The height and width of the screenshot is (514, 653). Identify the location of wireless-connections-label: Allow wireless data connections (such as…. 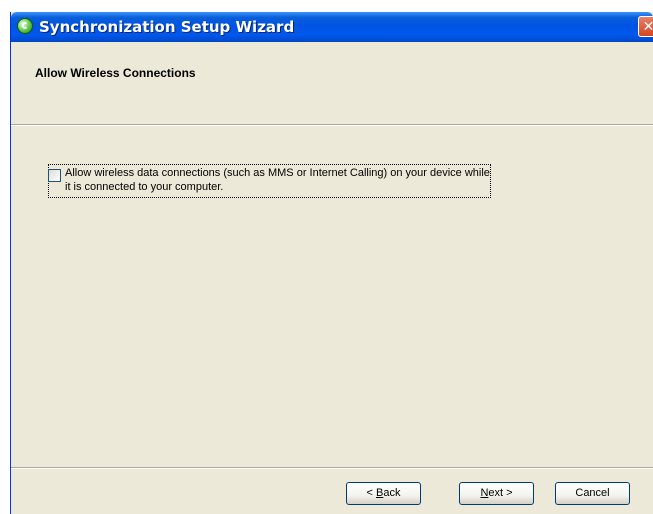
(280, 180).